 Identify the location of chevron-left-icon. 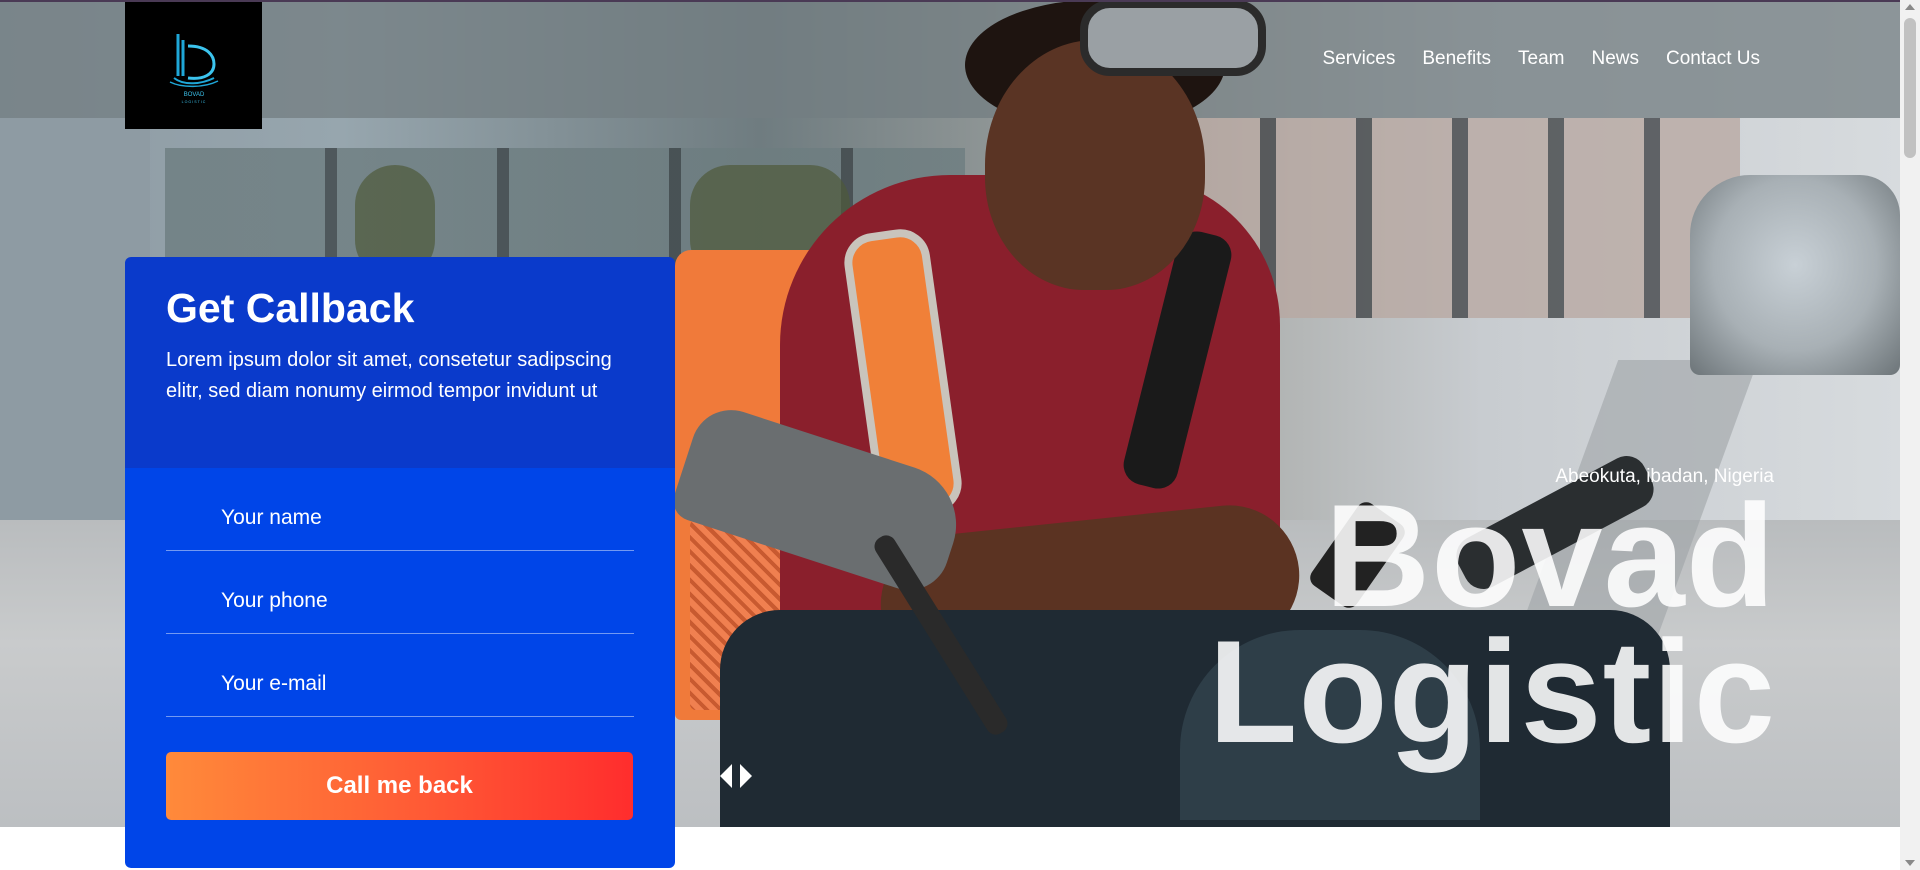
(726, 776).